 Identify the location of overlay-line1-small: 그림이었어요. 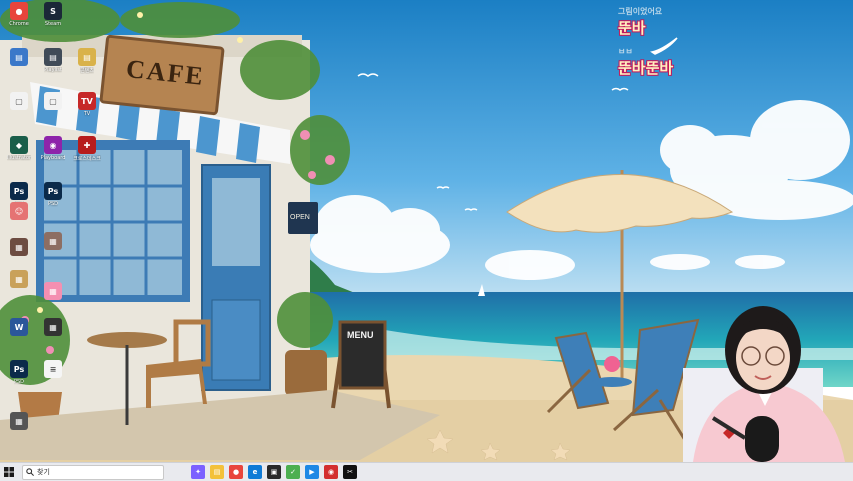
(640, 11).